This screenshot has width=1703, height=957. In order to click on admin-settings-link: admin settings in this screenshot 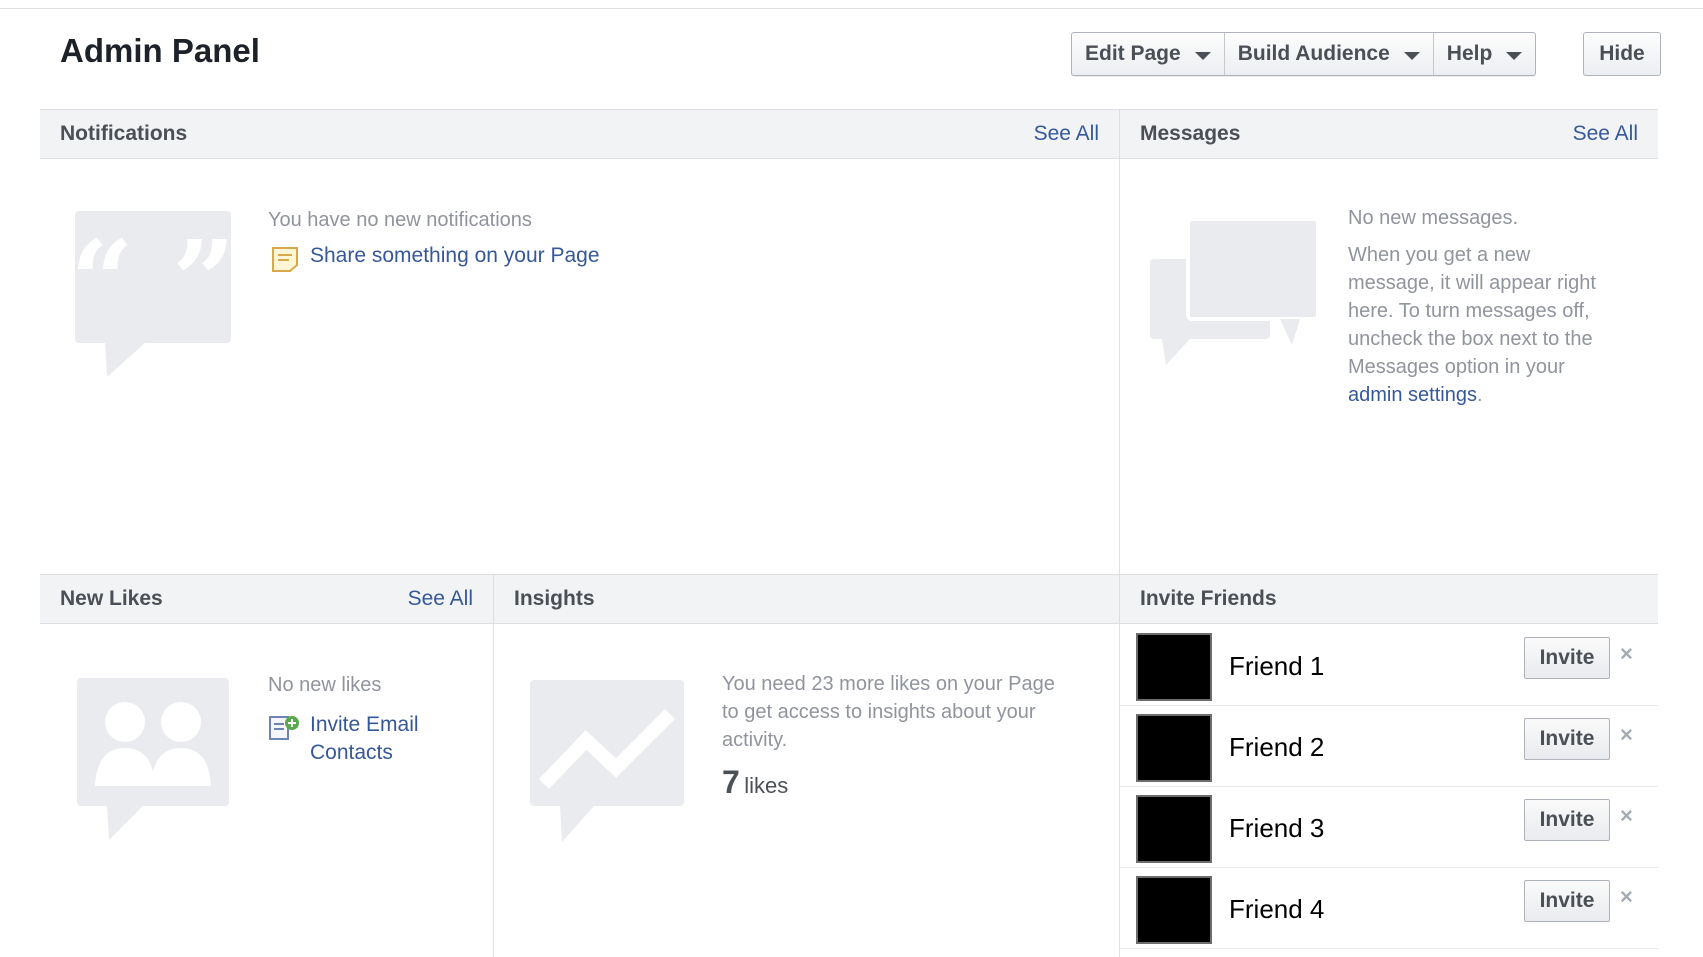, I will do `click(1412, 395)`.